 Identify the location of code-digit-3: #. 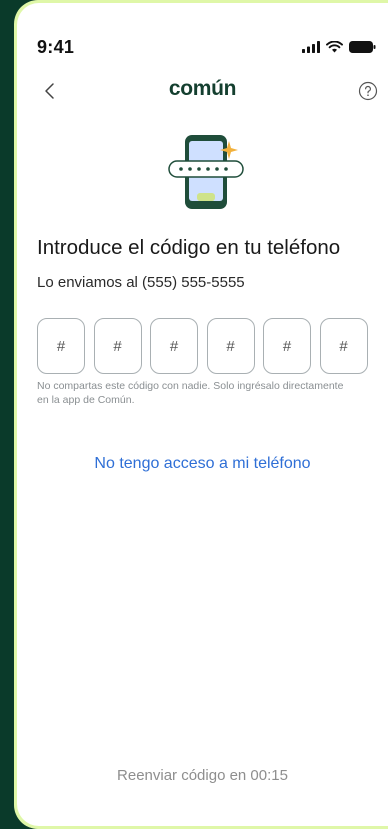
(174, 346).